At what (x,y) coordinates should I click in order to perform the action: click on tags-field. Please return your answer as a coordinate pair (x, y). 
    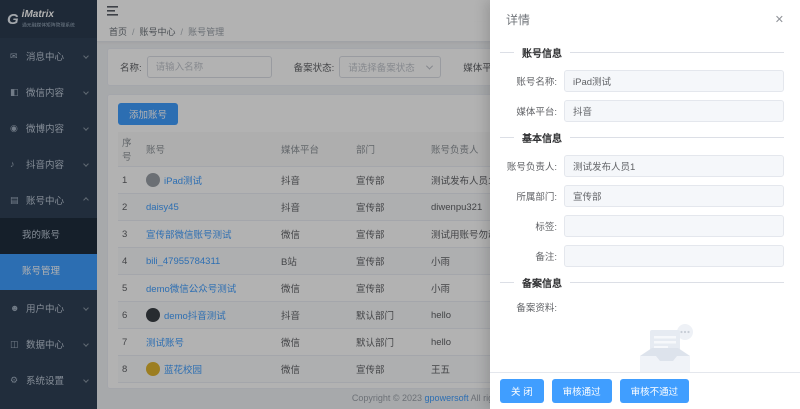
    Looking at the image, I should click on (674, 226).